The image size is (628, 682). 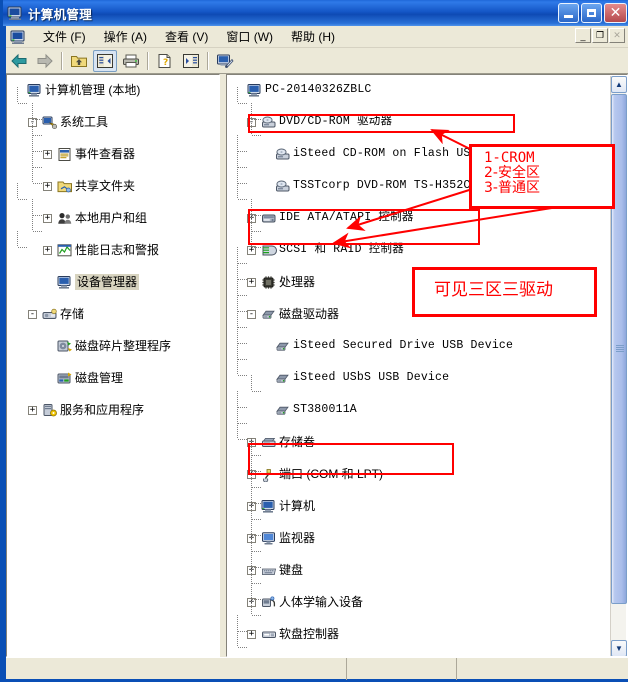 What do you see at coordinates (65, 282) in the screenshot?
I see `device-manager-icon` at bounding box center [65, 282].